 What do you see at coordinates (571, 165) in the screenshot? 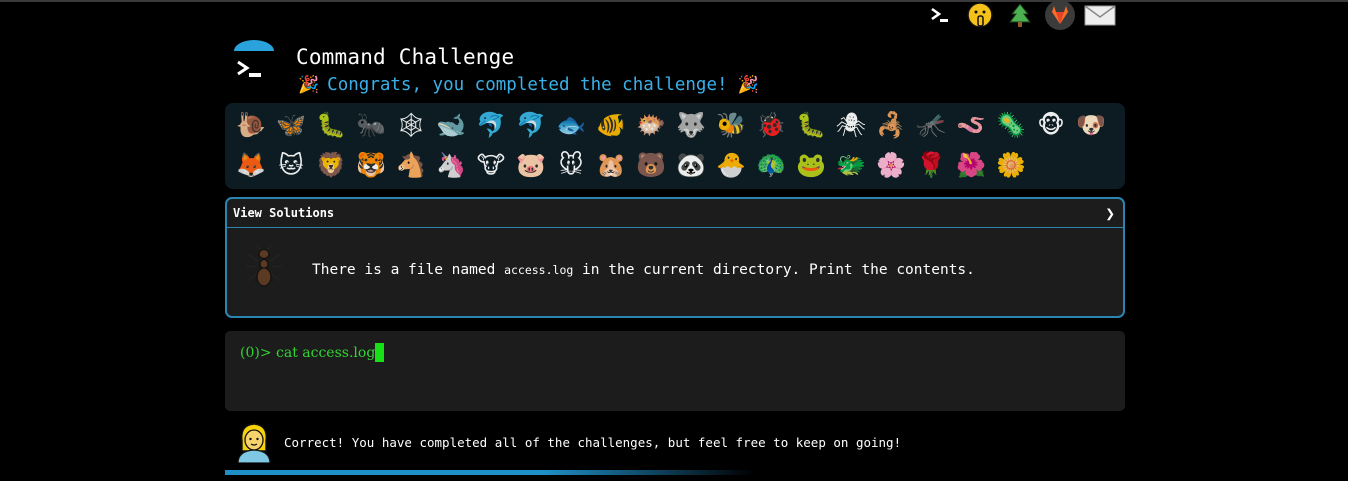
I see `challenge-emoji-icon: 🐭` at bounding box center [571, 165].